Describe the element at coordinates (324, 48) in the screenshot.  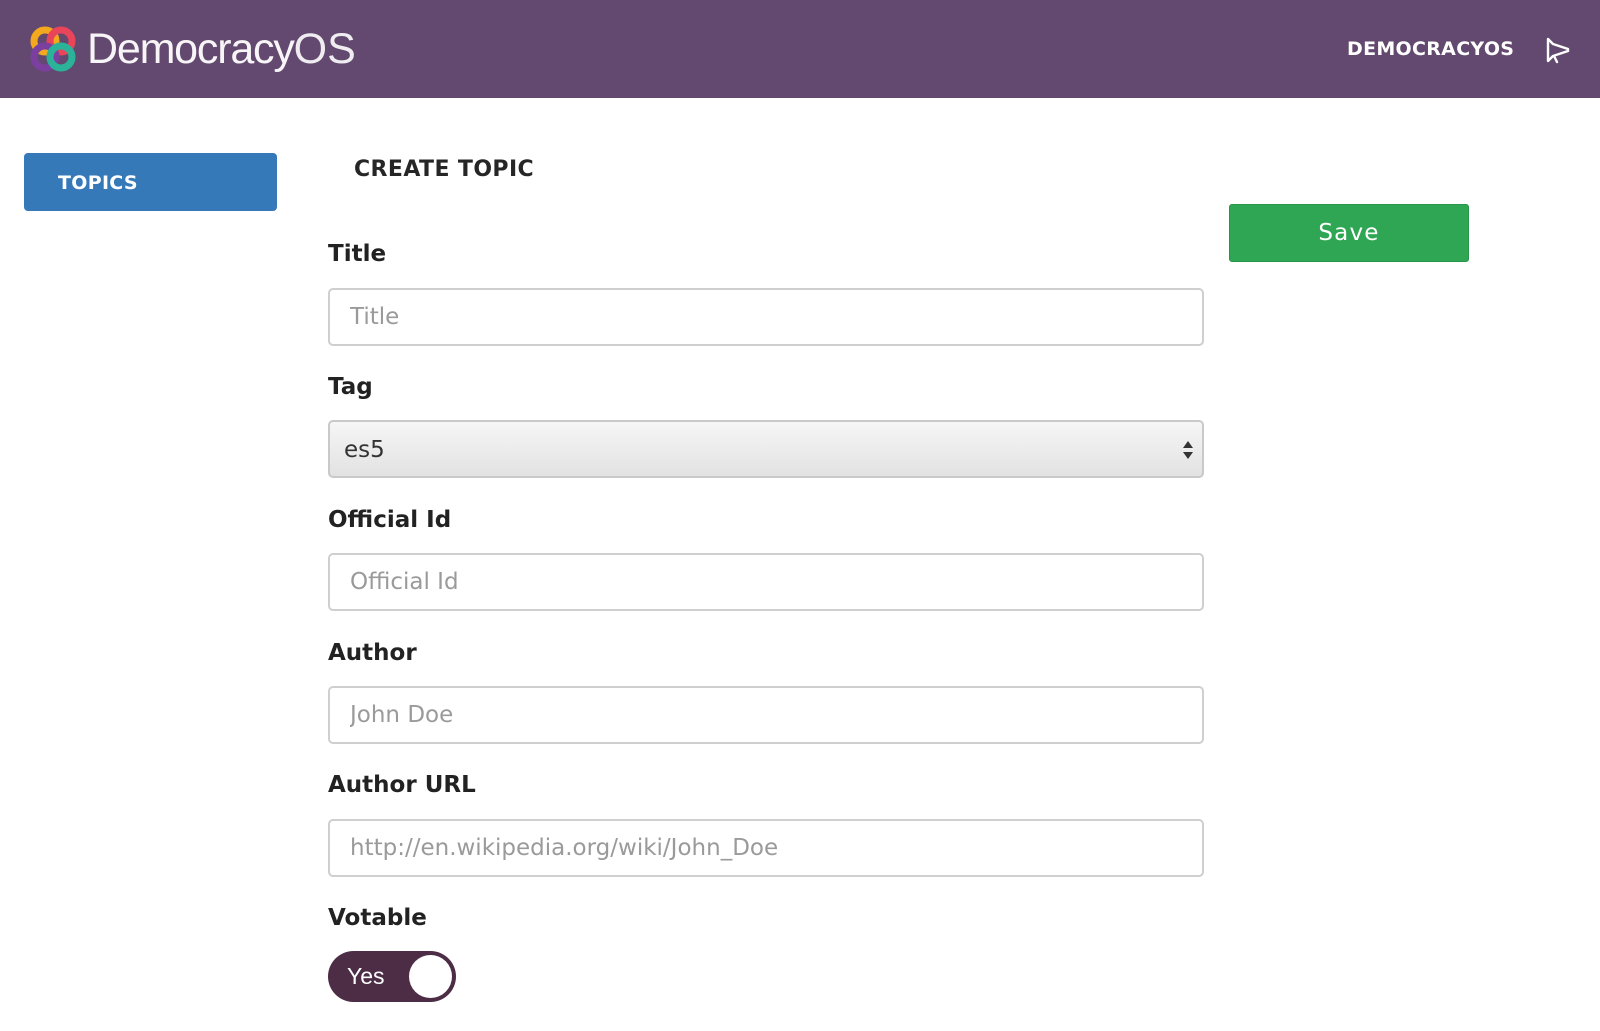
I see `brand-suffix: OS` at that location.